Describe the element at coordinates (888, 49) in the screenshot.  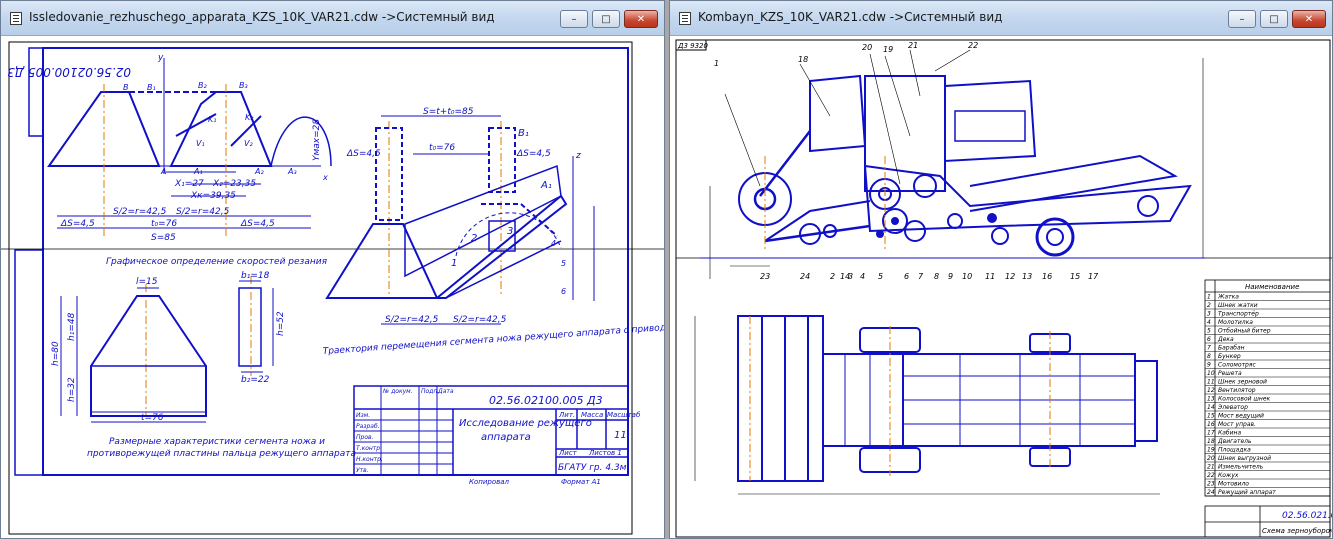
I see `part-19: 19` at that location.